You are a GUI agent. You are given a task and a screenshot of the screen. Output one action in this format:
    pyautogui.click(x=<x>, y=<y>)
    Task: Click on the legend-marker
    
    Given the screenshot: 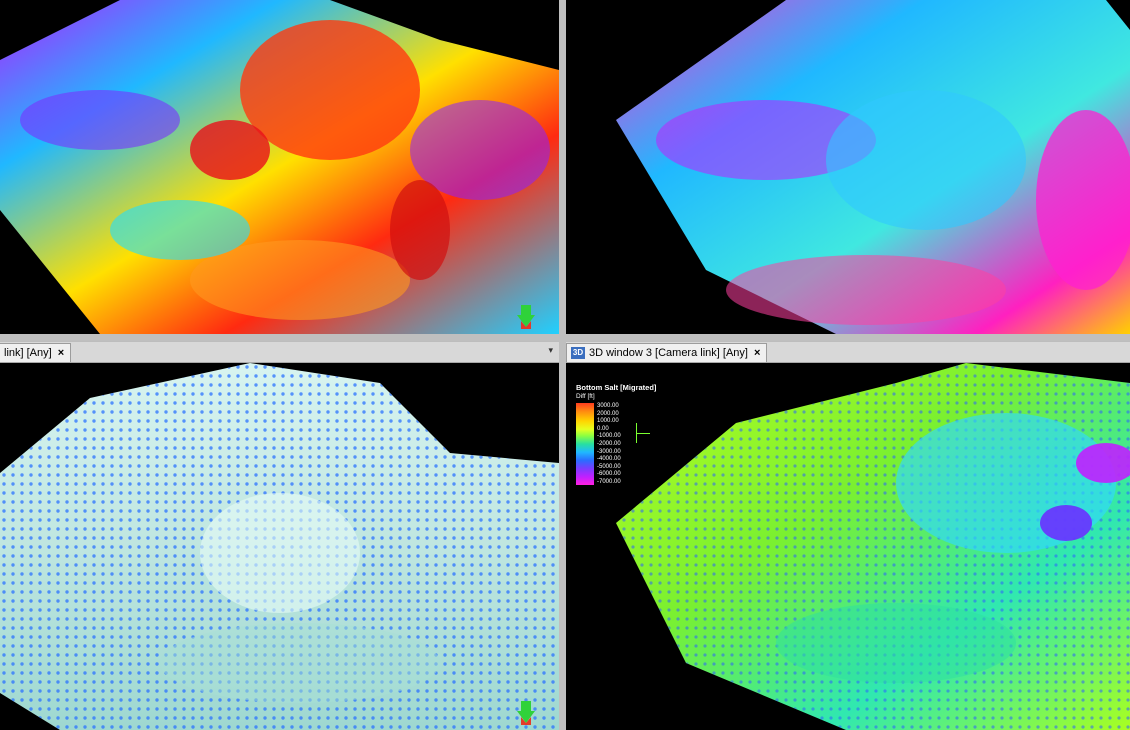 What is the action you would take?
    pyautogui.click(x=643, y=433)
    